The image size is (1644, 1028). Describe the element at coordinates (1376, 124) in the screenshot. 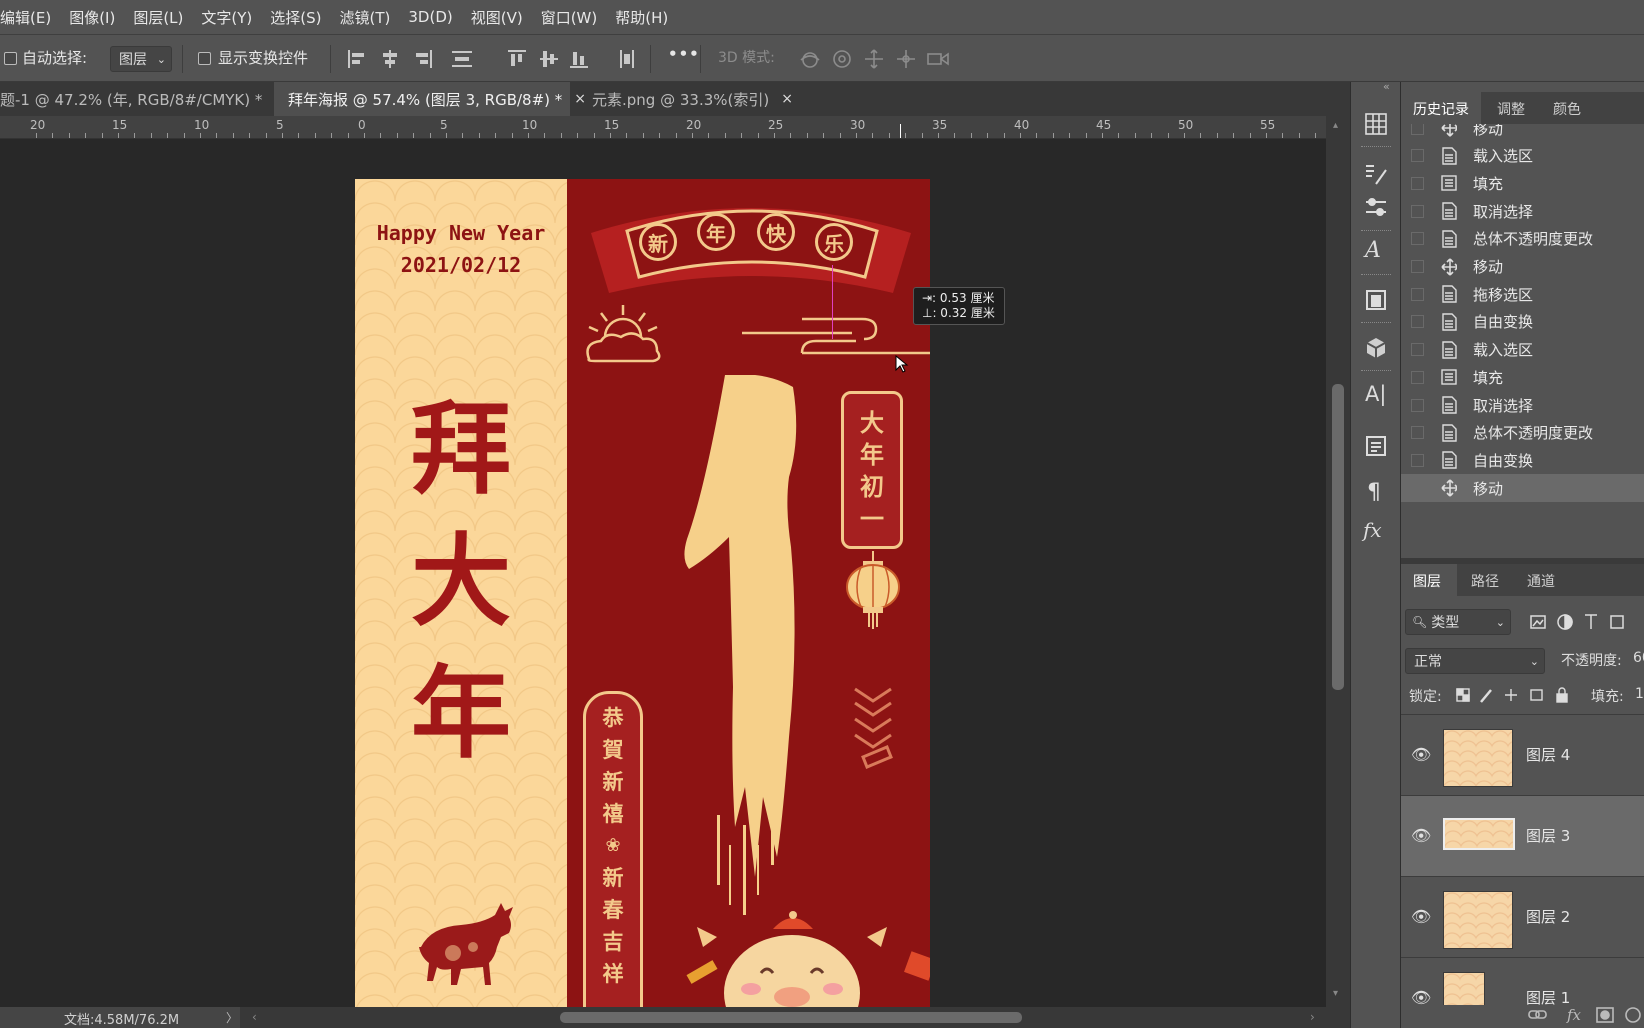

I see `grid-icon` at that location.